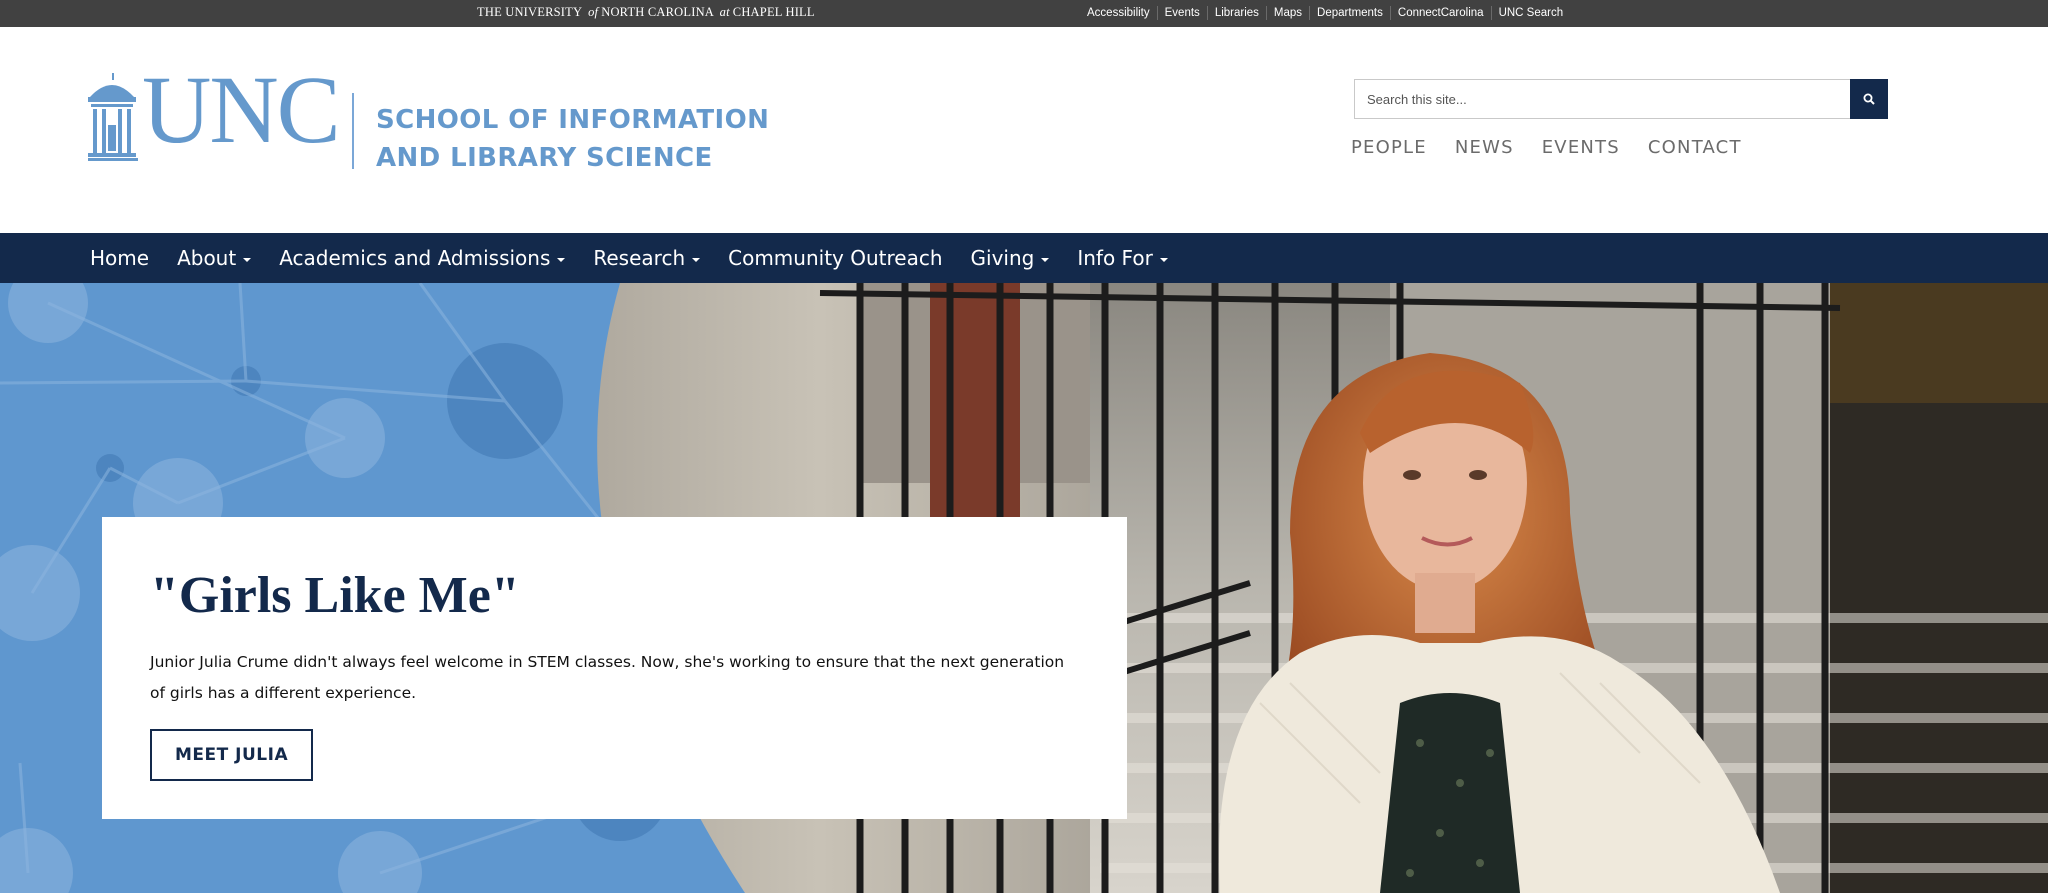 This screenshot has width=2048, height=893. I want to click on nav-item-label: Home, so click(120, 258).